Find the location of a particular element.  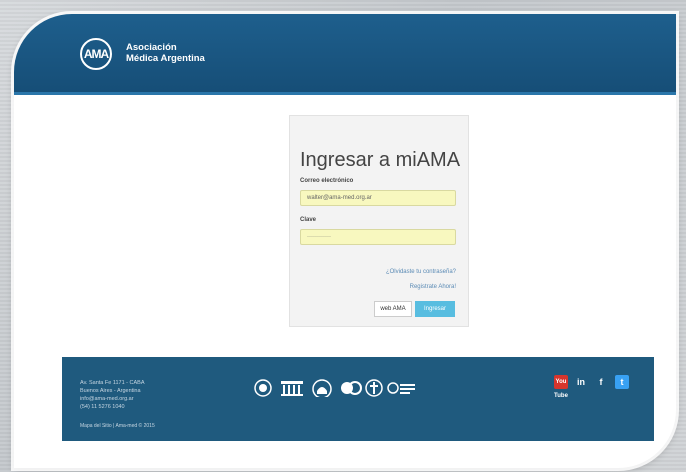

web-ama-button: web AMA is located at coordinates (393, 309).